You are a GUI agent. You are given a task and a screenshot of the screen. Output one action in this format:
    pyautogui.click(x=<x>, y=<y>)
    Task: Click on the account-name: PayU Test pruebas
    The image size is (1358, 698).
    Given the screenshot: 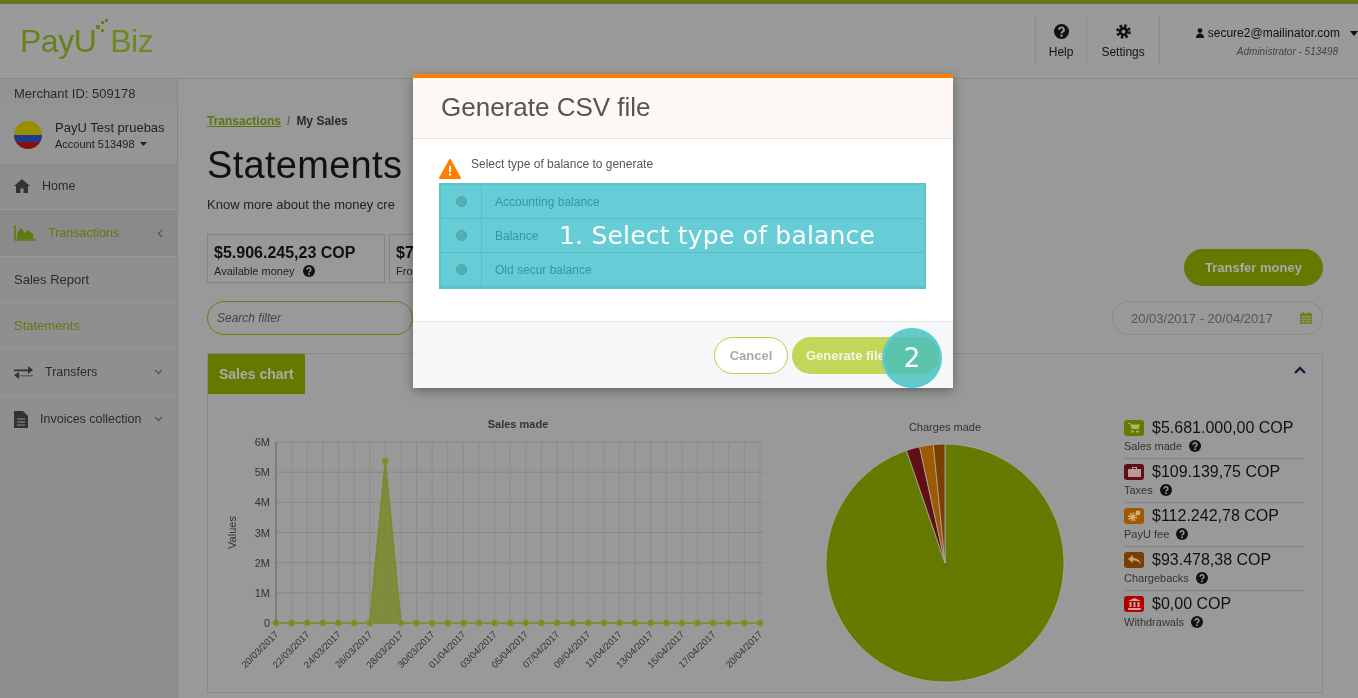 What is the action you would take?
    pyautogui.click(x=110, y=127)
    